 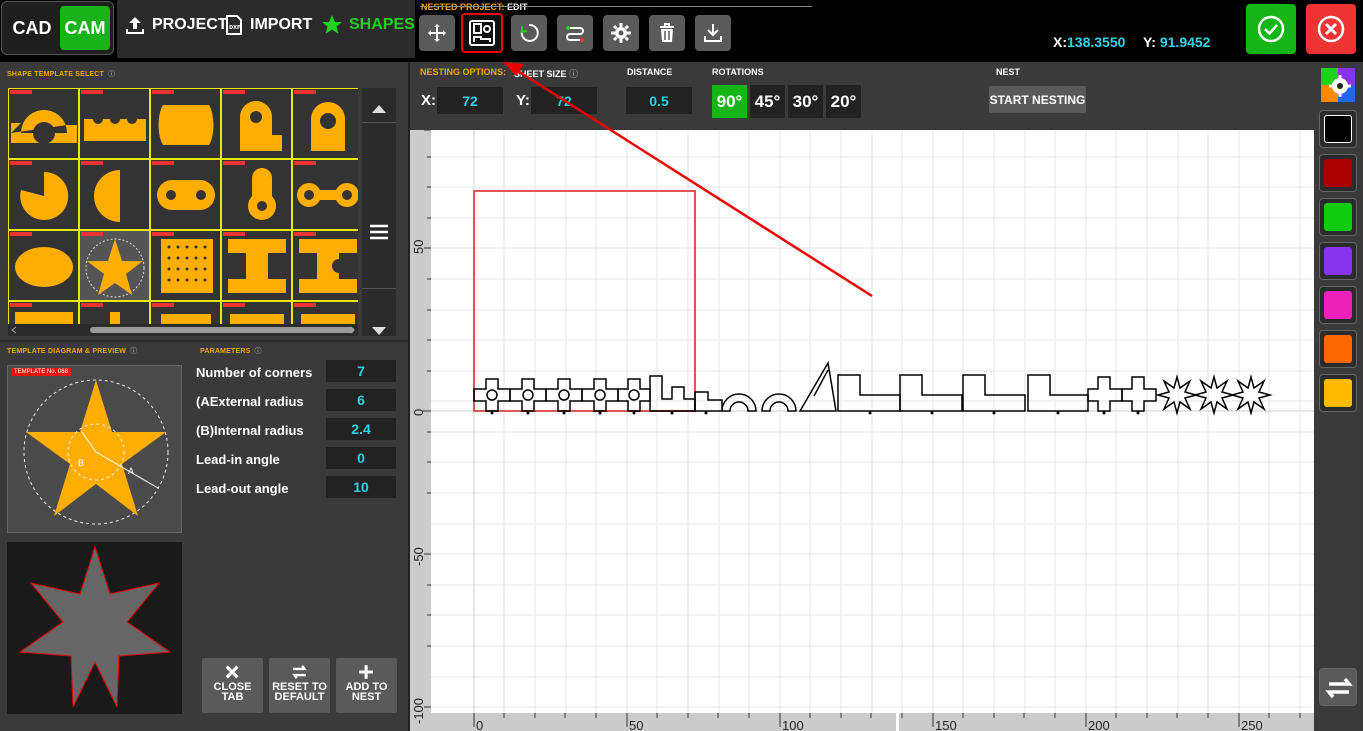 I want to click on coordinate-x-value: 138.3550, so click(x=1096, y=42).